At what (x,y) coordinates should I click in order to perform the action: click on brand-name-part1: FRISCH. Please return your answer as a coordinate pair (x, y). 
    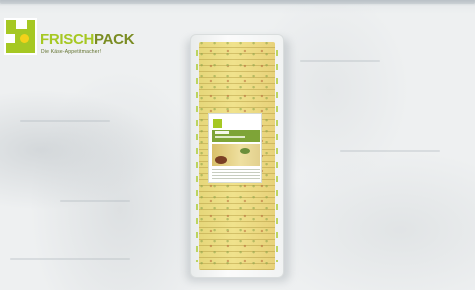
    Looking at the image, I should click on (67, 39).